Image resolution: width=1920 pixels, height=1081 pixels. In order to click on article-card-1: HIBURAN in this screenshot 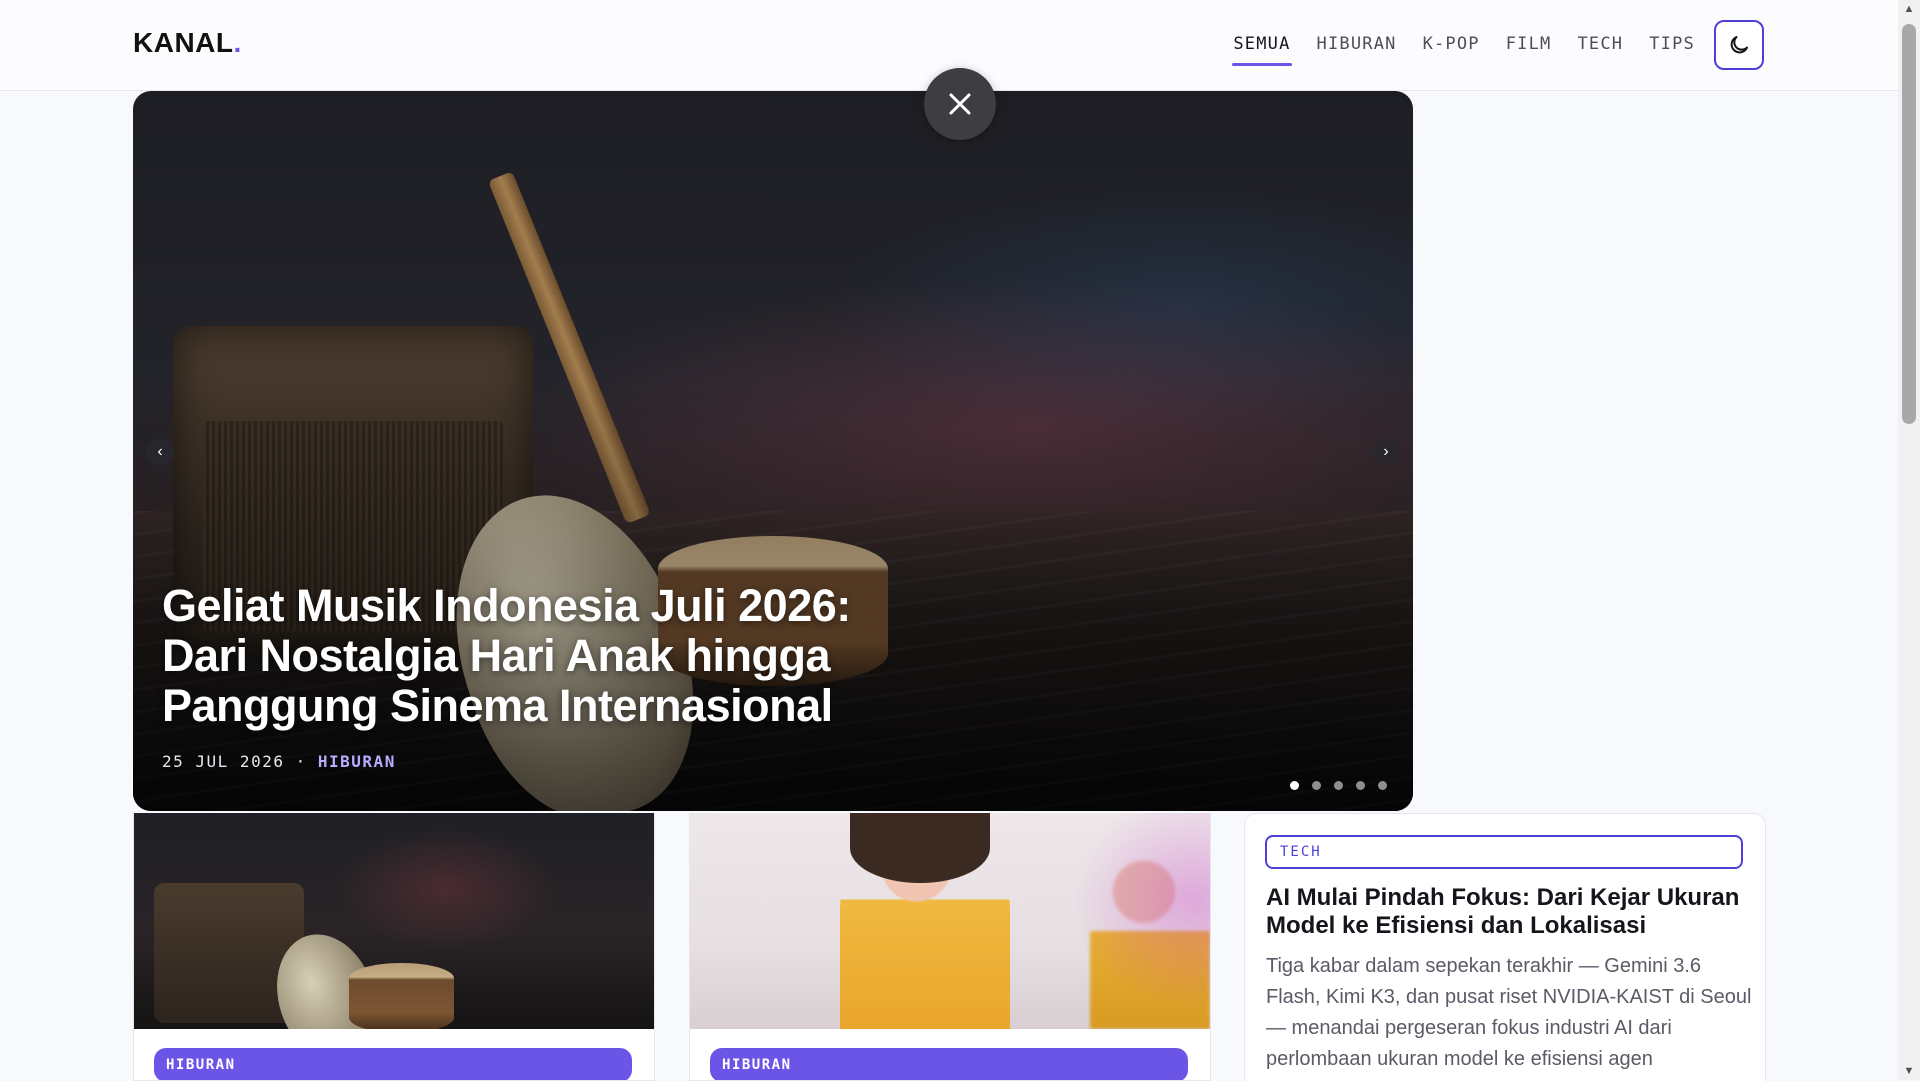, I will do `click(394, 947)`.